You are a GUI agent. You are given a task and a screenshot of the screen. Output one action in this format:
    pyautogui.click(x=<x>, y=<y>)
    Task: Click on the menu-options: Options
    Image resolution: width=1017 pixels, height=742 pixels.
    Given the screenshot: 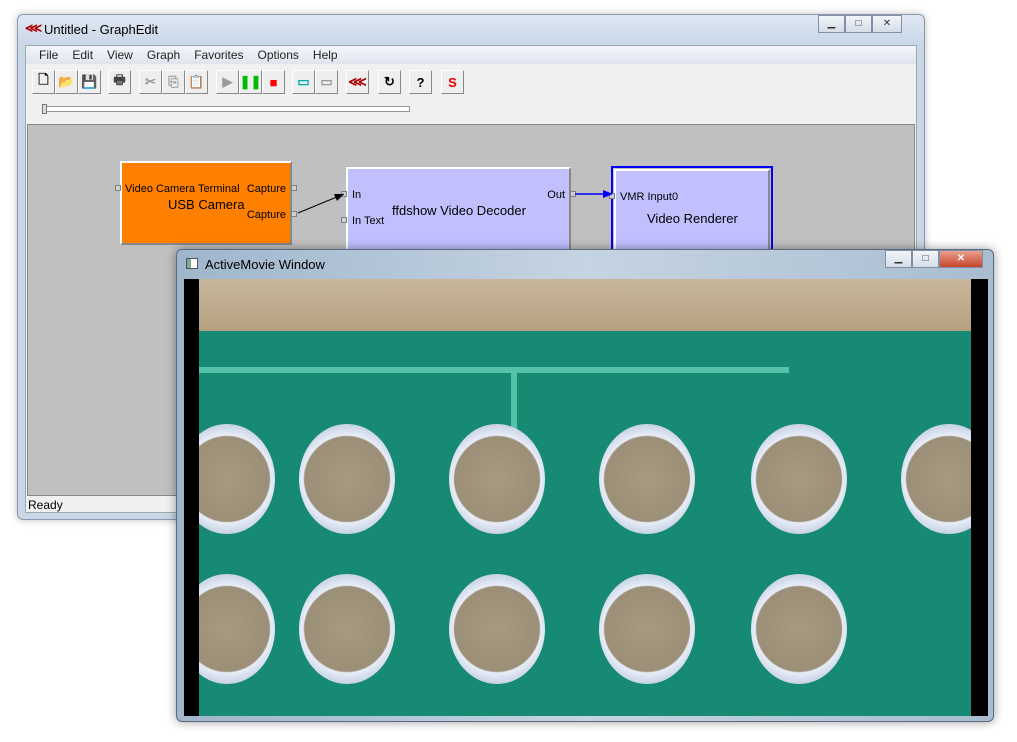 What is the action you would take?
    pyautogui.click(x=278, y=55)
    